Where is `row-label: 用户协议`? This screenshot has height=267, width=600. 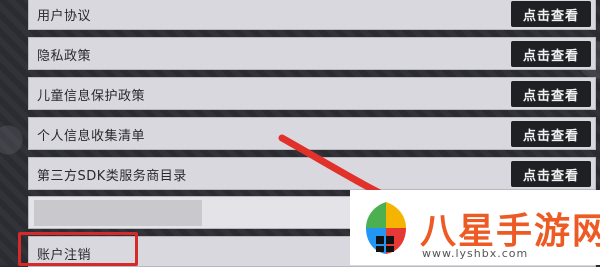
row-label: 用户协议 is located at coordinates (64, 16).